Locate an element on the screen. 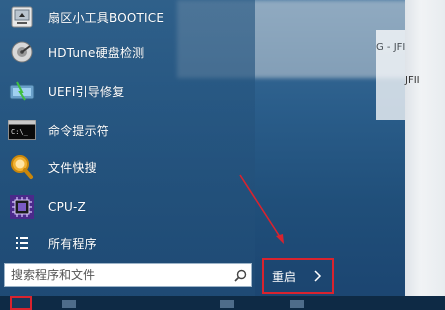 This screenshot has height=310, width=445. svg-text: C:\_ is located at coordinates (20, 132).